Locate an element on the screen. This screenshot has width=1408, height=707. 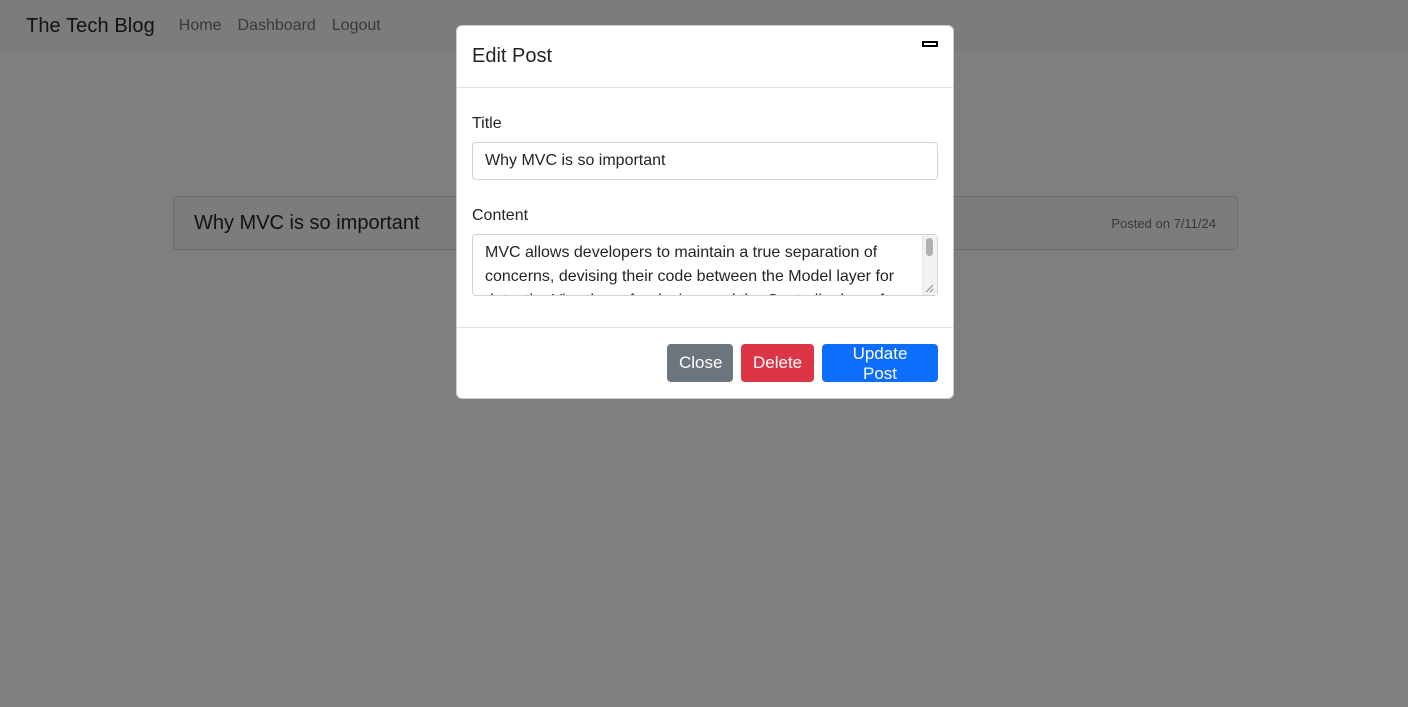
modal-title: Edit Post is located at coordinates (512, 56).